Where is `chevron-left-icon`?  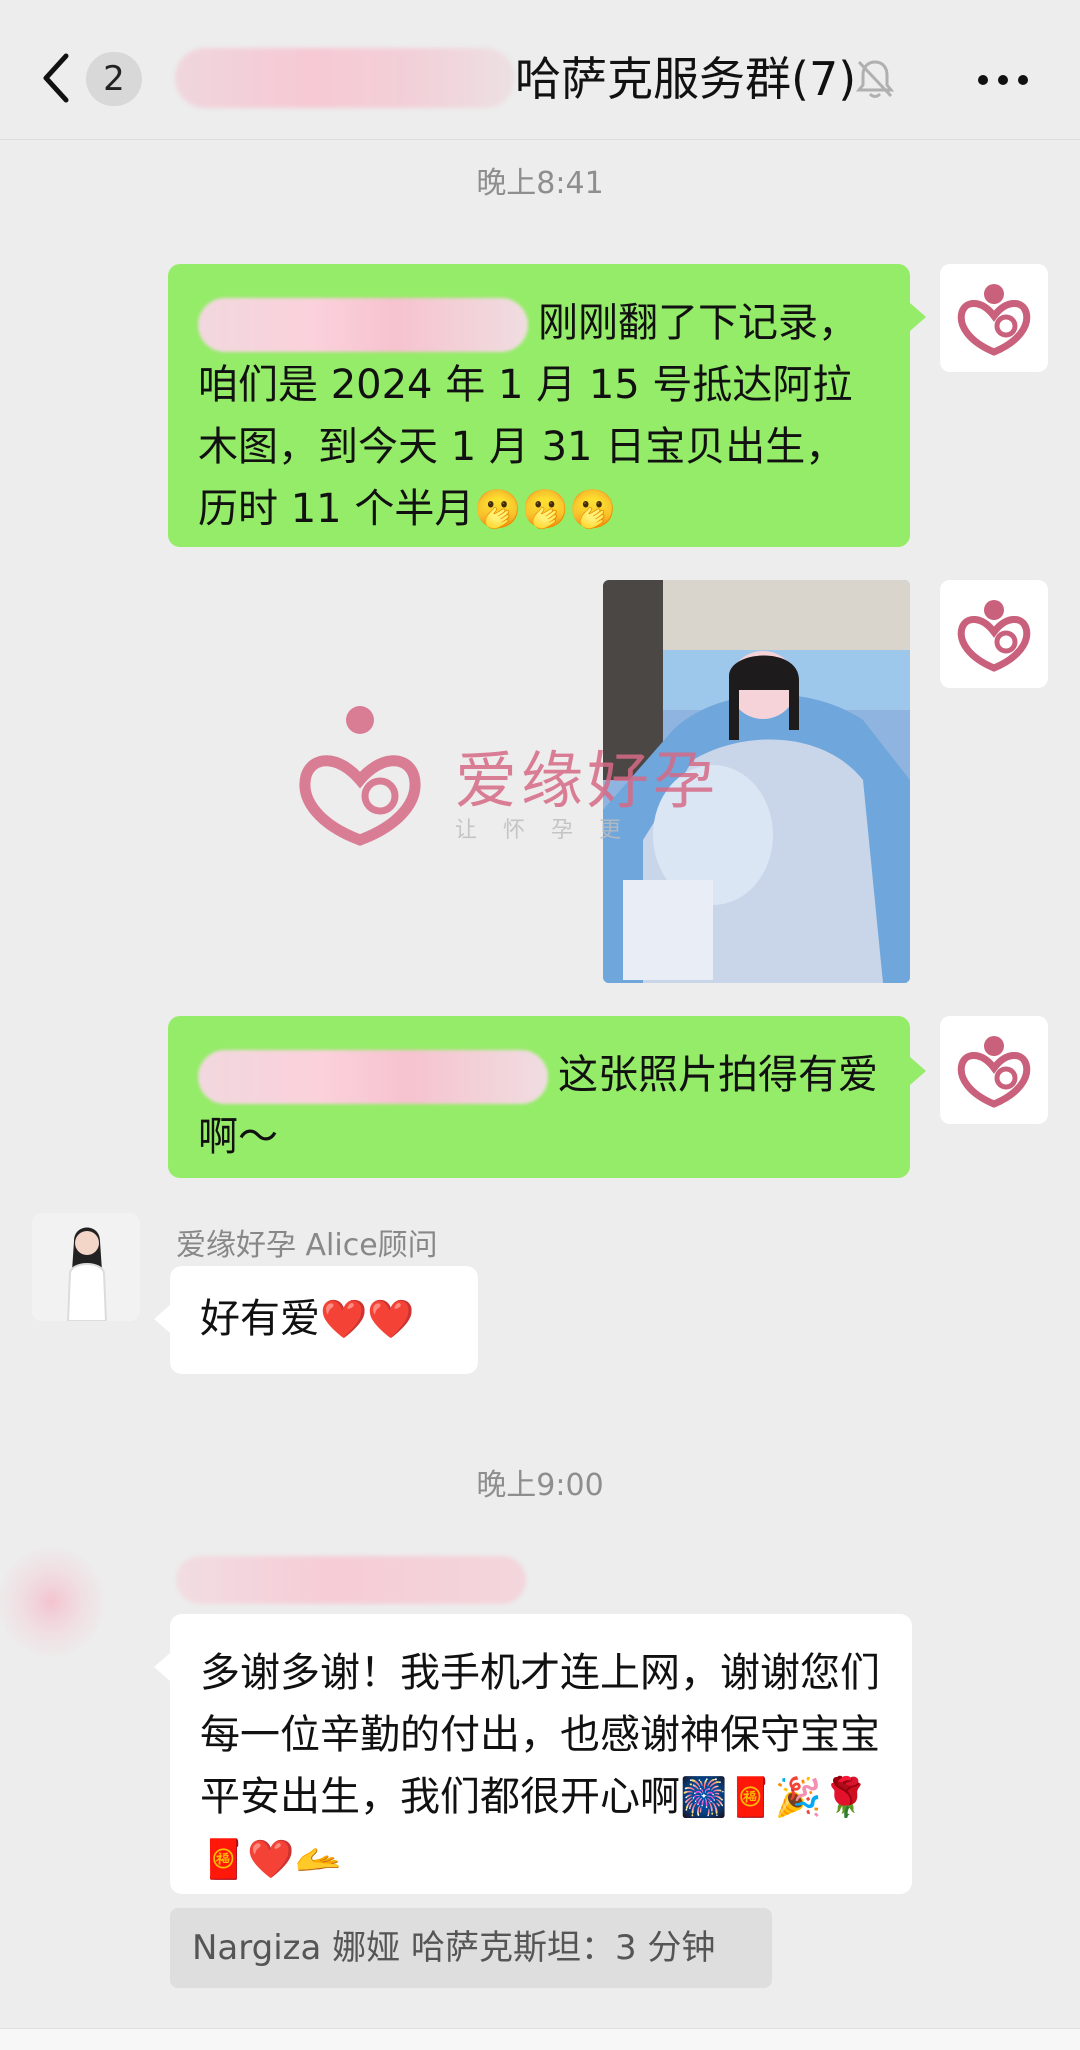
chevron-left-icon is located at coordinates (56, 78).